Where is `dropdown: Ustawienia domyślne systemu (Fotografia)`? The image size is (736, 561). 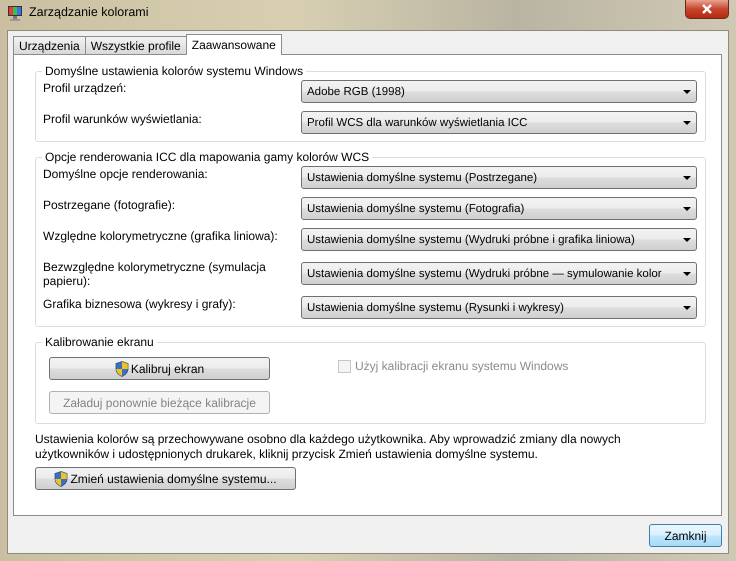 dropdown: Ustawienia domyślne systemu (Fotografia) is located at coordinates (499, 208).